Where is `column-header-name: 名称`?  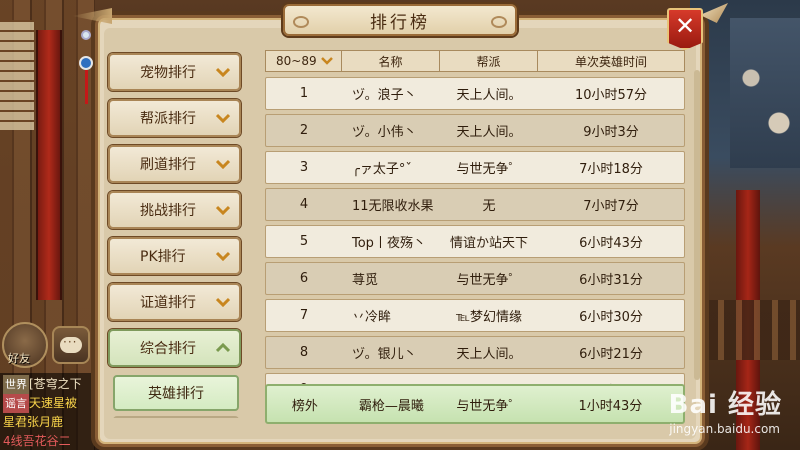 column-header-name: 名称 is located at coordinates (391, 61).